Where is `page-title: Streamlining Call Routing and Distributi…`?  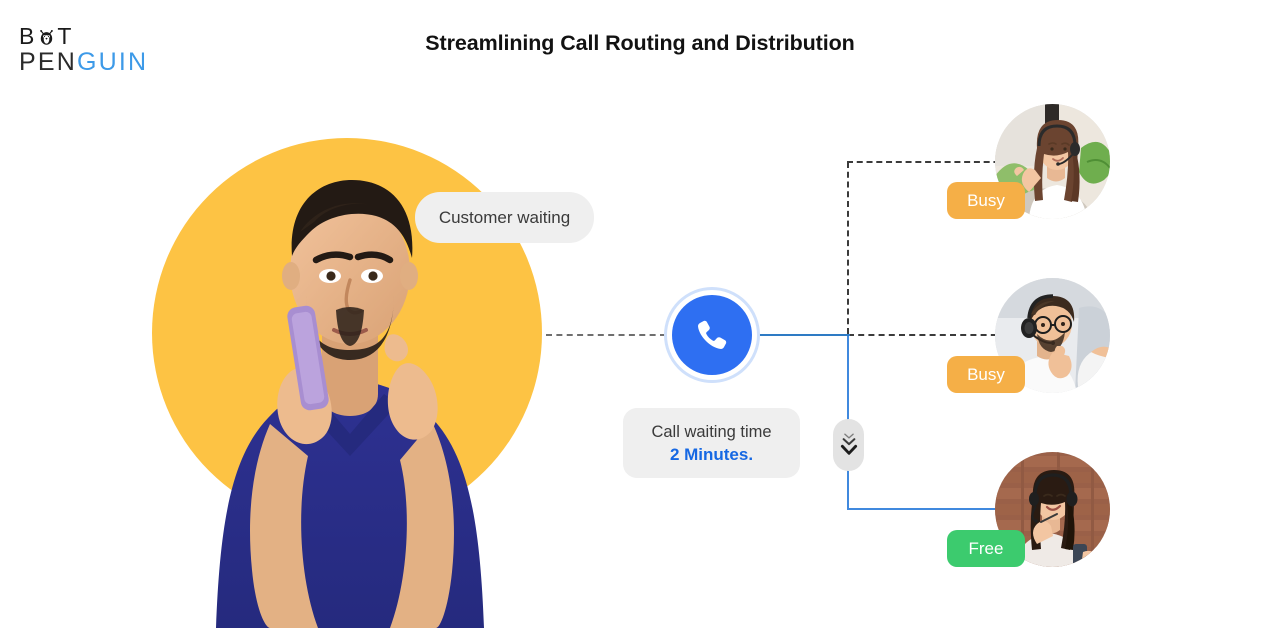 page-title: Streamlining Call Routing and Distributi… is located at coordinates (640, 43).